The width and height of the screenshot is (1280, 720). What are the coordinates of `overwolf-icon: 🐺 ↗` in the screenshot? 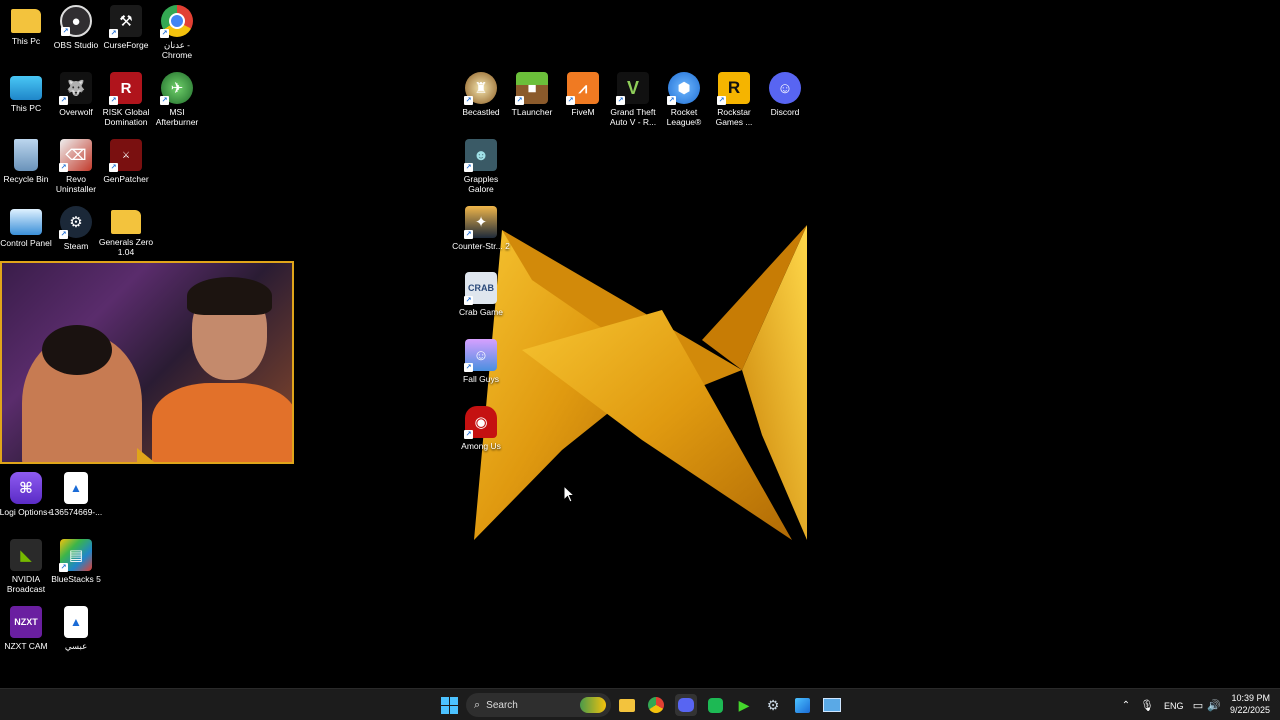 It's located at (75, 88).